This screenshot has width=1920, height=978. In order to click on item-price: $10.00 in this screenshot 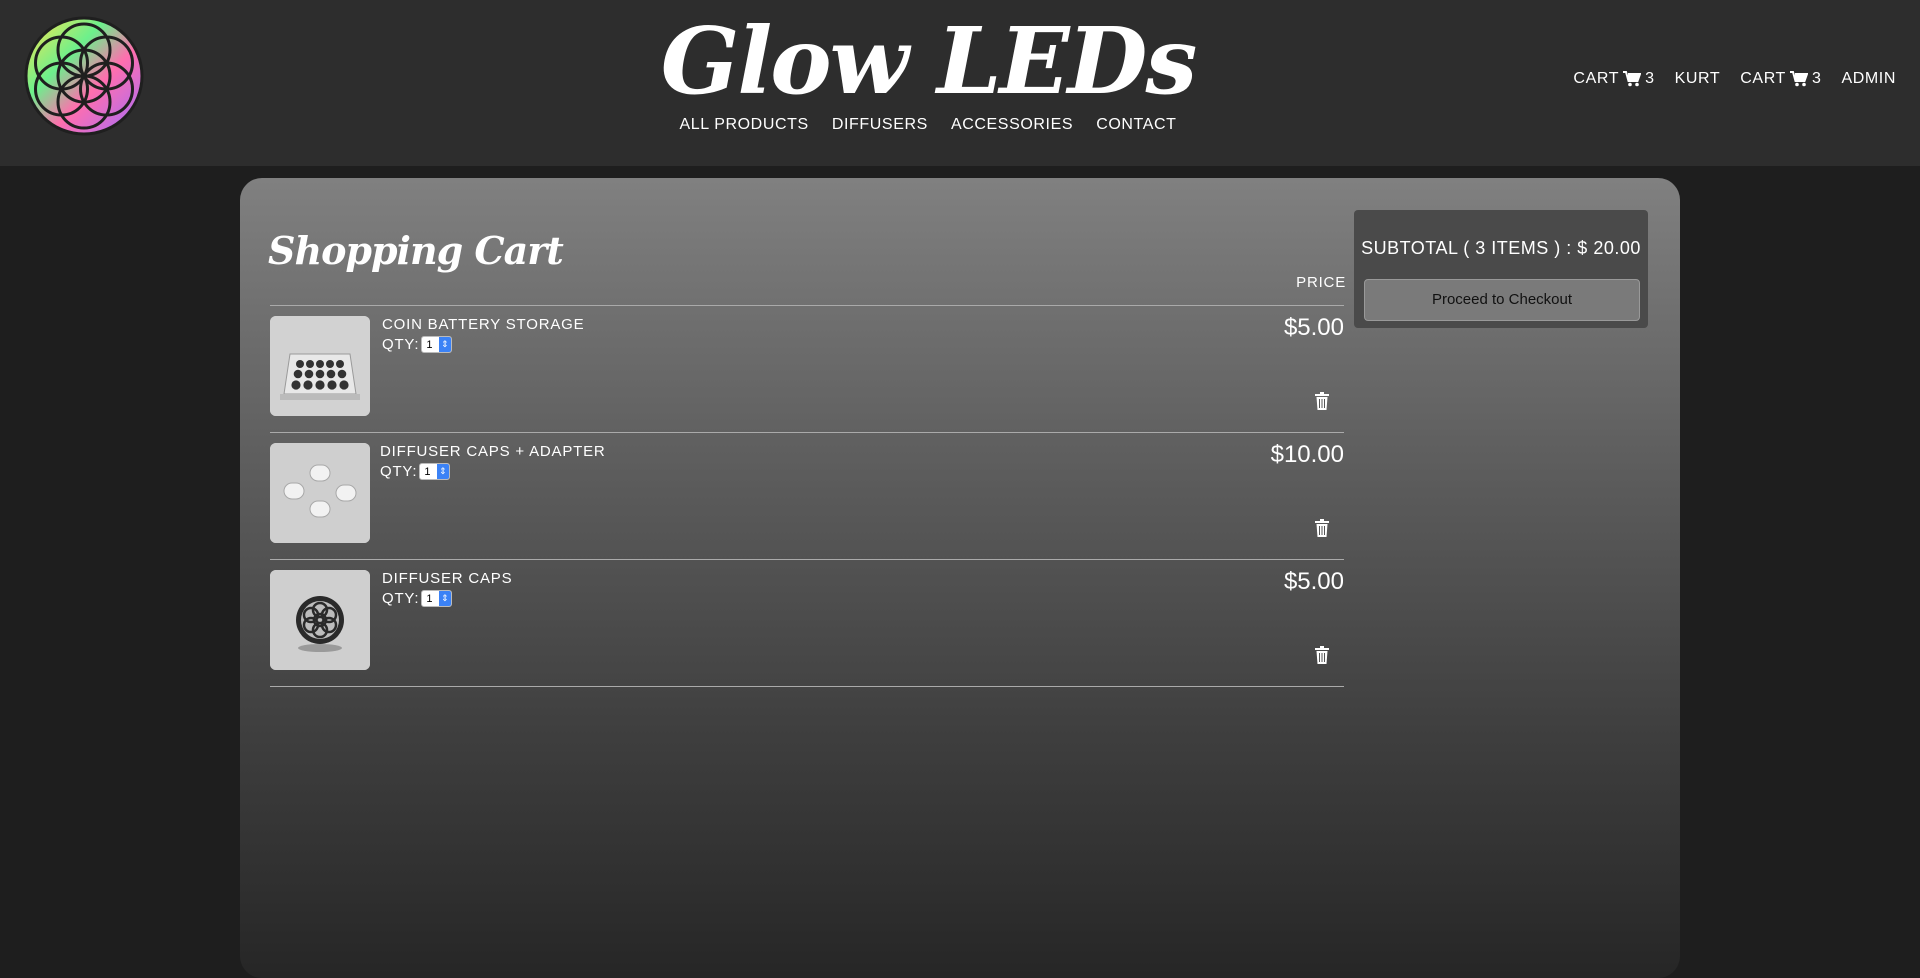, I will do `click(1307, 454)`.